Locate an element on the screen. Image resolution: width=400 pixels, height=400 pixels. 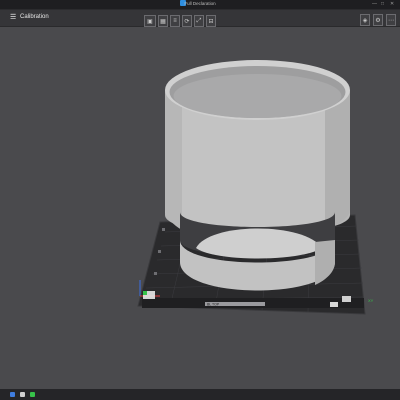
bed-label: BL TOP is located at coordinates (213, 305).